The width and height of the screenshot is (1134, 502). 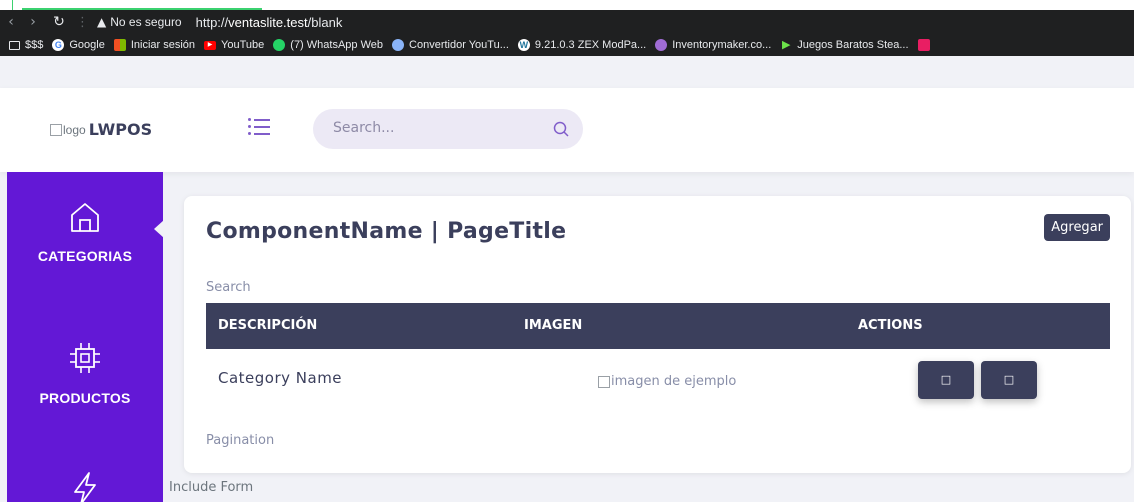 What do you see at coordinates (87, 45) in the screenshot?
I see `bookmark-label: Google` at bounding box center [87, 45].